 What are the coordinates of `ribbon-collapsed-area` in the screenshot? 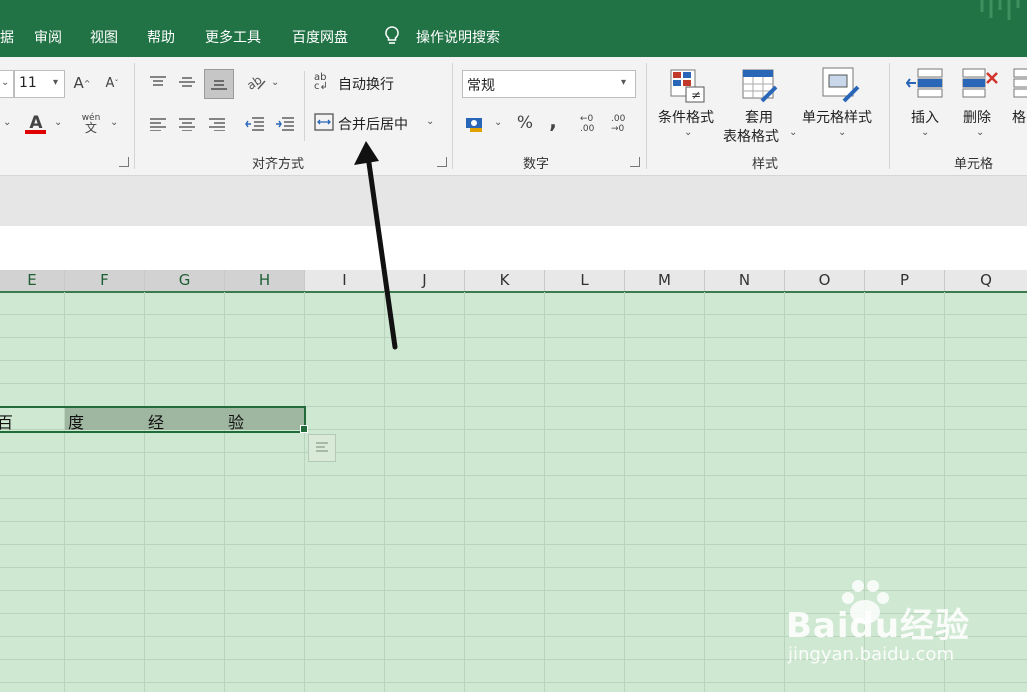 It's located at (513, 201).